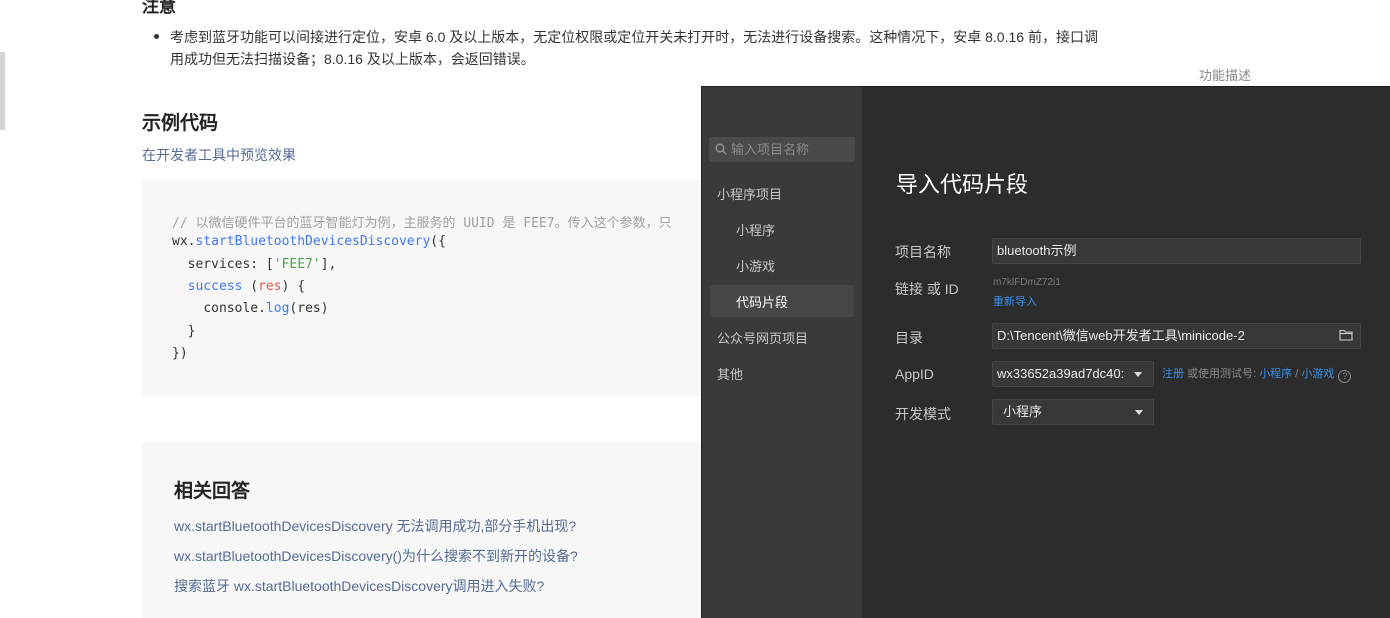 The width and height of the screenshot is (1390, 618). What do you see at coordinates (782, 352) in the screenshot?
I see `project-type-sidebar: 小程序项目 小程序 小游戏 代码片段 公众号网页项目 其他` at bounding box center [782, 352].